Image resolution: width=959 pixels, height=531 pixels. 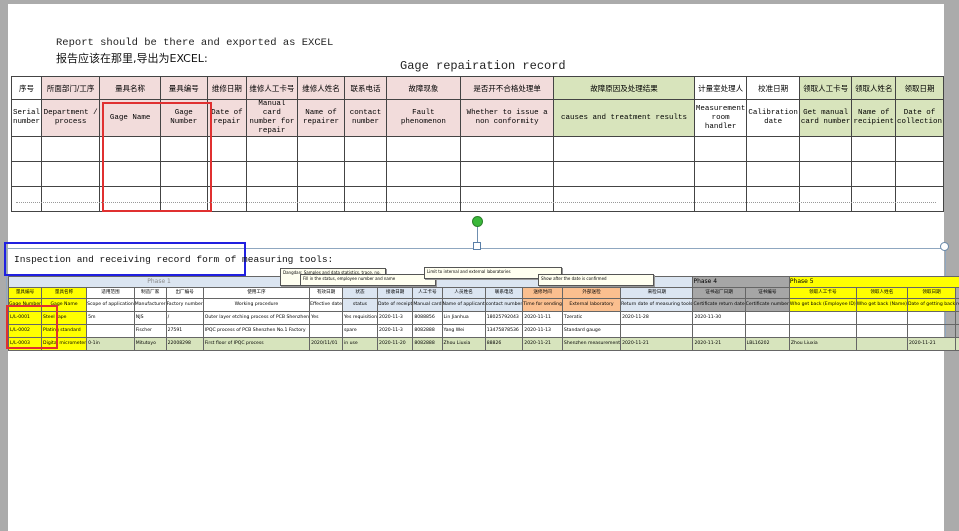 What do you see at coordinates (657, 305) in the screenshot?
I see `header-en: Return date of measuring tools` at bounding box center [657, 305].